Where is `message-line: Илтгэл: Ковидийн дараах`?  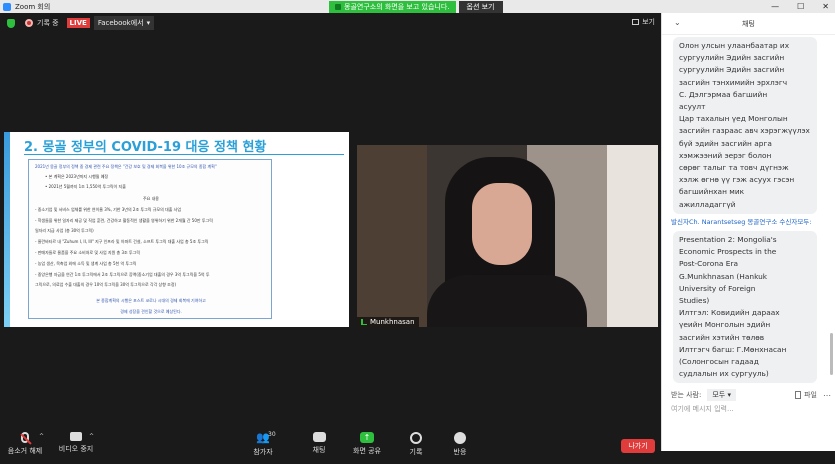 message-line: Илтгэл: Ковидийн дараах is located at coordinates (729, 313).